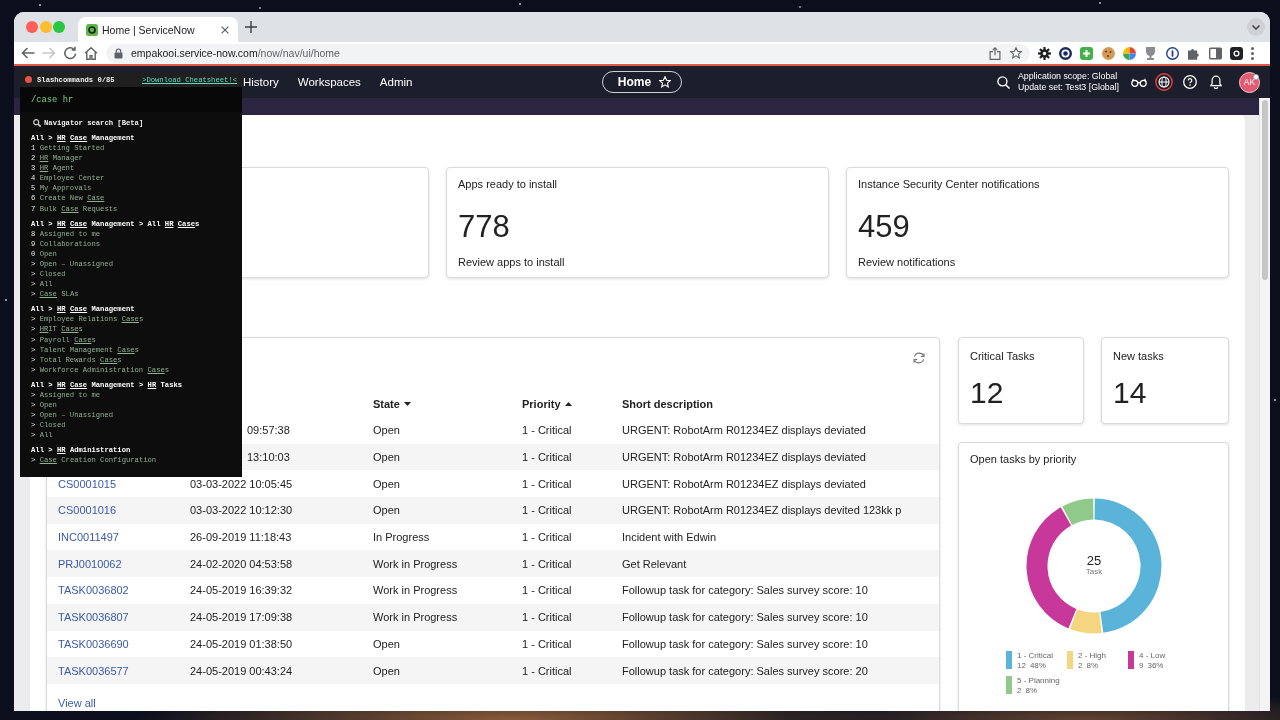 Image resolution: width=1280 pixels, height=720 pixels. I want to click on view-all-link: View all, so click(77, 703).